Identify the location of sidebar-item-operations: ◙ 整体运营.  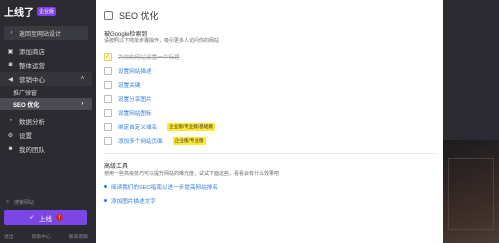
(46, 65).